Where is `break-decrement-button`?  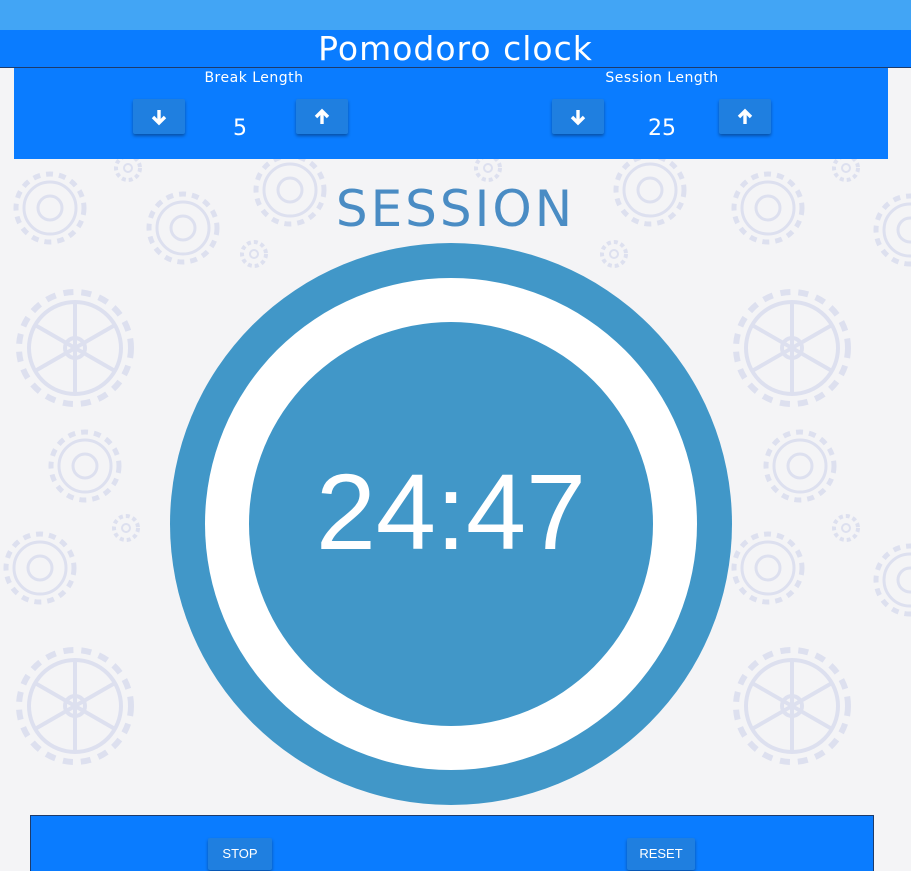
break-decrement-button is located at coordinates (159, 116).